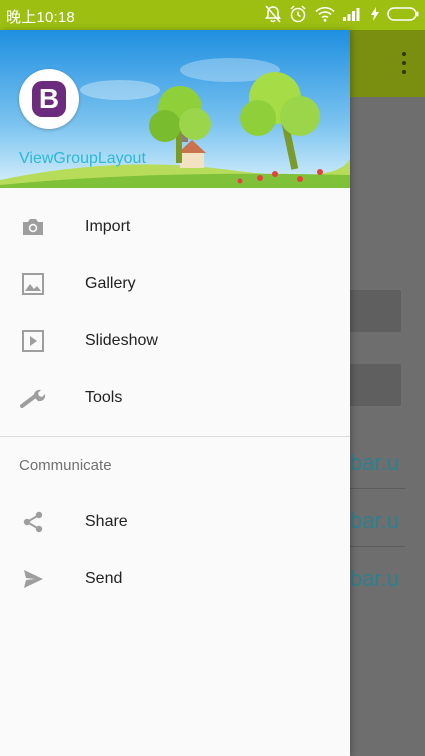 This screenshot has height=756, width=425. I want to click on overflow-menu-icon, so click(404, 63).